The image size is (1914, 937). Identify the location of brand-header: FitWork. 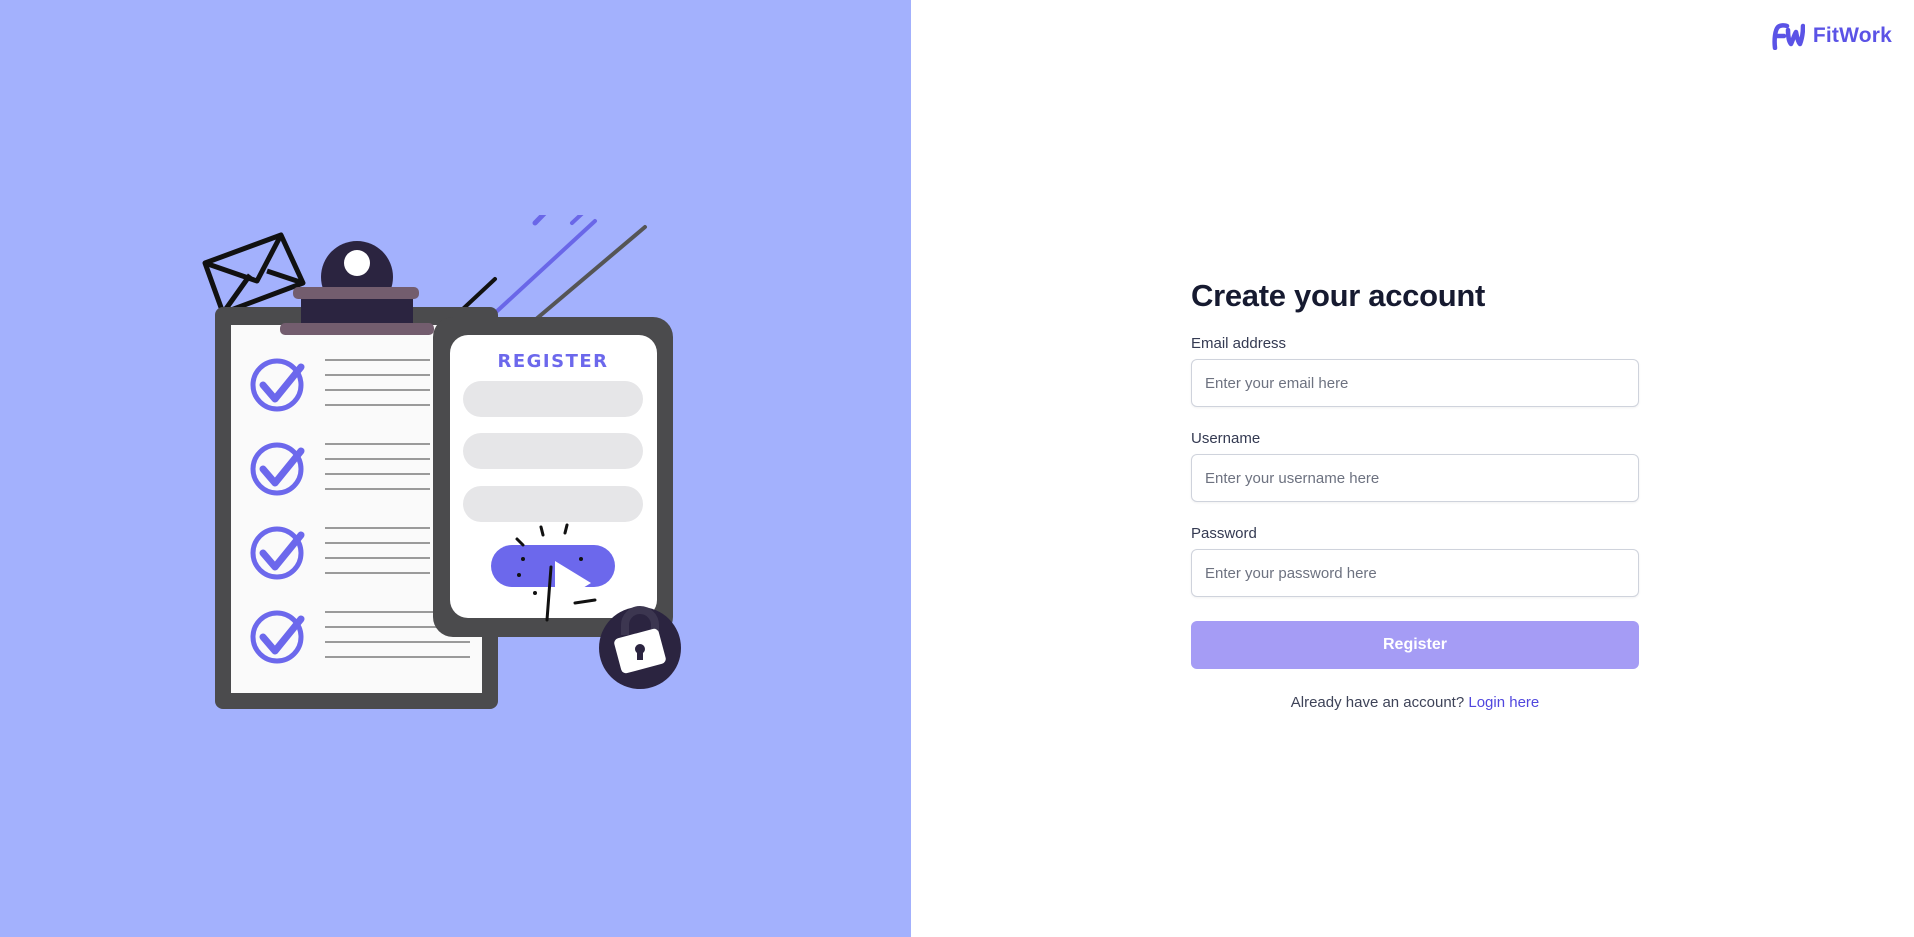
(1831, 36).